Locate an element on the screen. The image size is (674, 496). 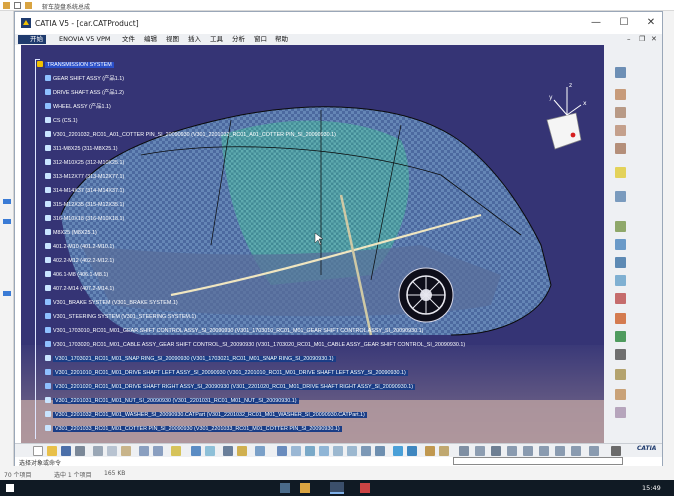
shading-icon is located at coordinates (398, 451).